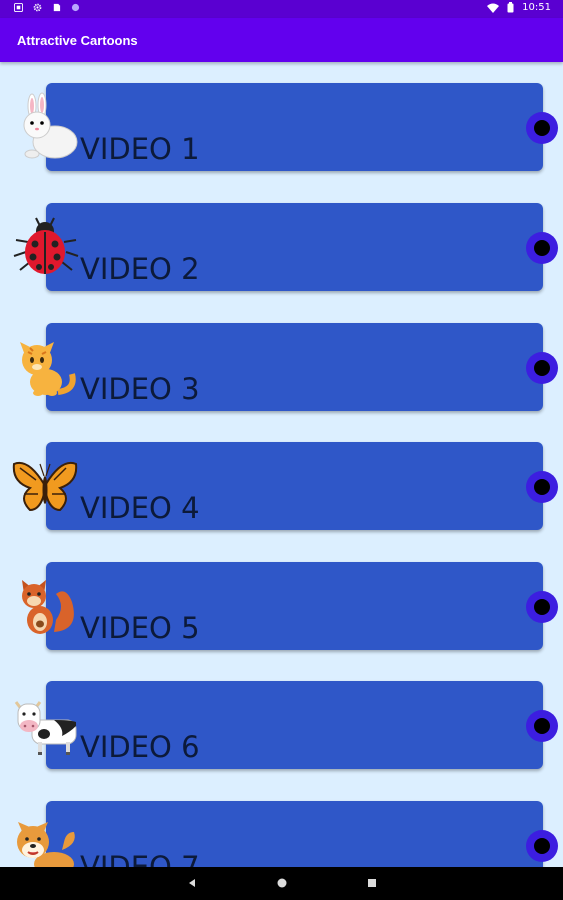 The image size is (563, 900). I want to click on video-card-5: VIDEO 5, so click(302, 606).